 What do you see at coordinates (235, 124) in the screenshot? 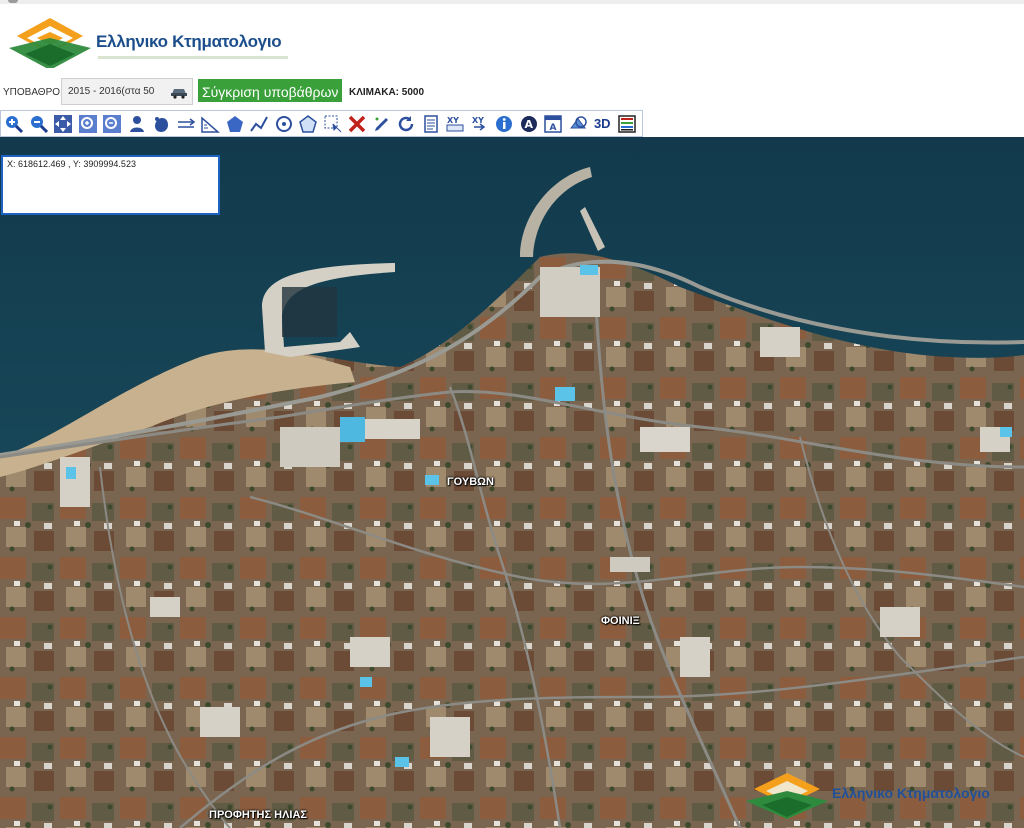
I see `measure-area-icon` at bounding box center [235, 124].